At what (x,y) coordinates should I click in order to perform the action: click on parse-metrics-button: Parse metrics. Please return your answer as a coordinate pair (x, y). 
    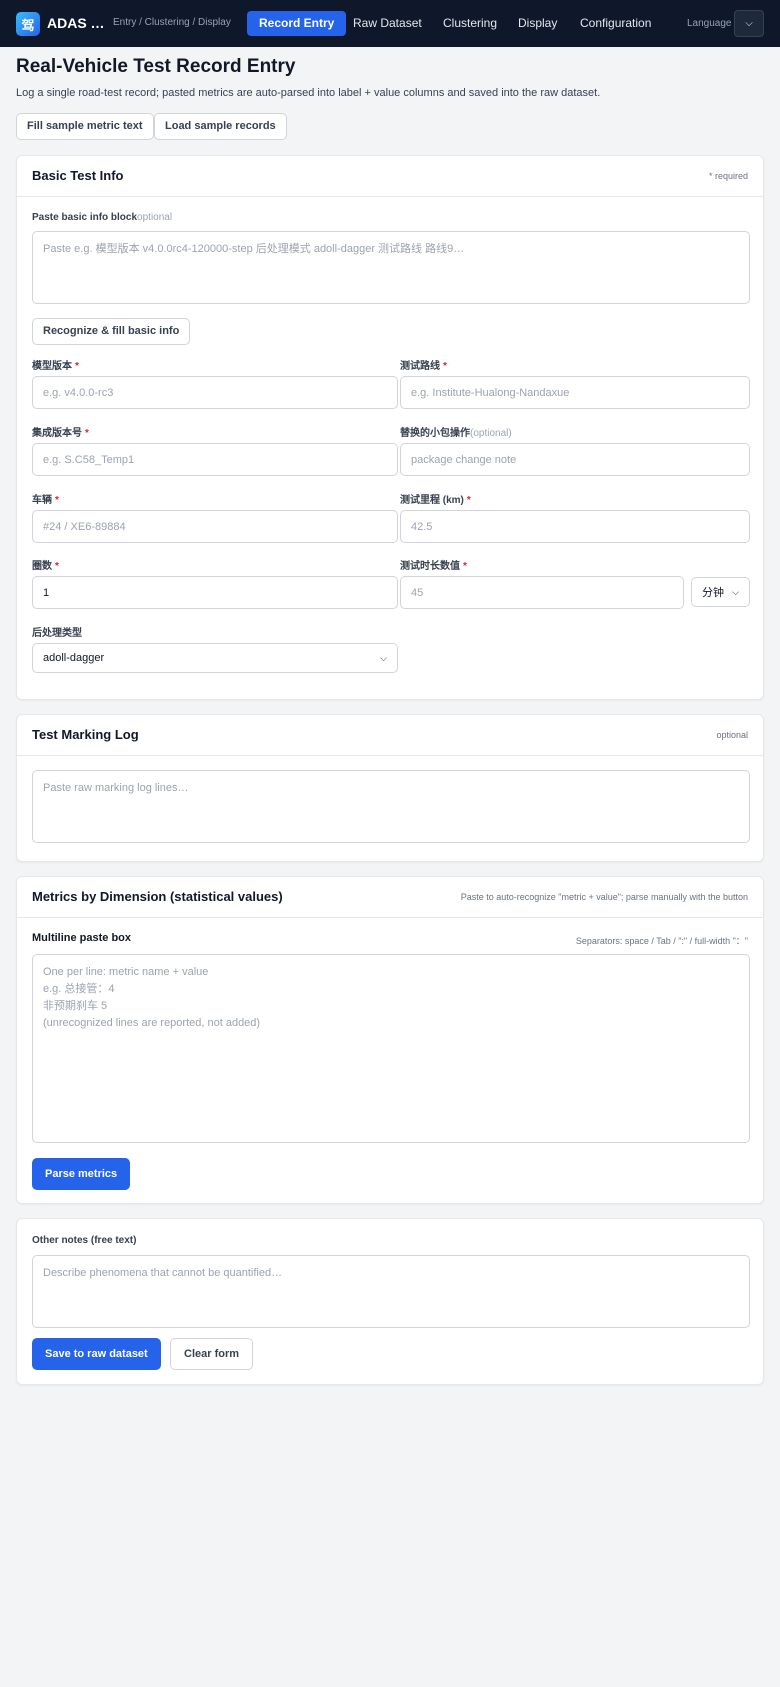
    Looking at the image, I should click on (81, 1174).